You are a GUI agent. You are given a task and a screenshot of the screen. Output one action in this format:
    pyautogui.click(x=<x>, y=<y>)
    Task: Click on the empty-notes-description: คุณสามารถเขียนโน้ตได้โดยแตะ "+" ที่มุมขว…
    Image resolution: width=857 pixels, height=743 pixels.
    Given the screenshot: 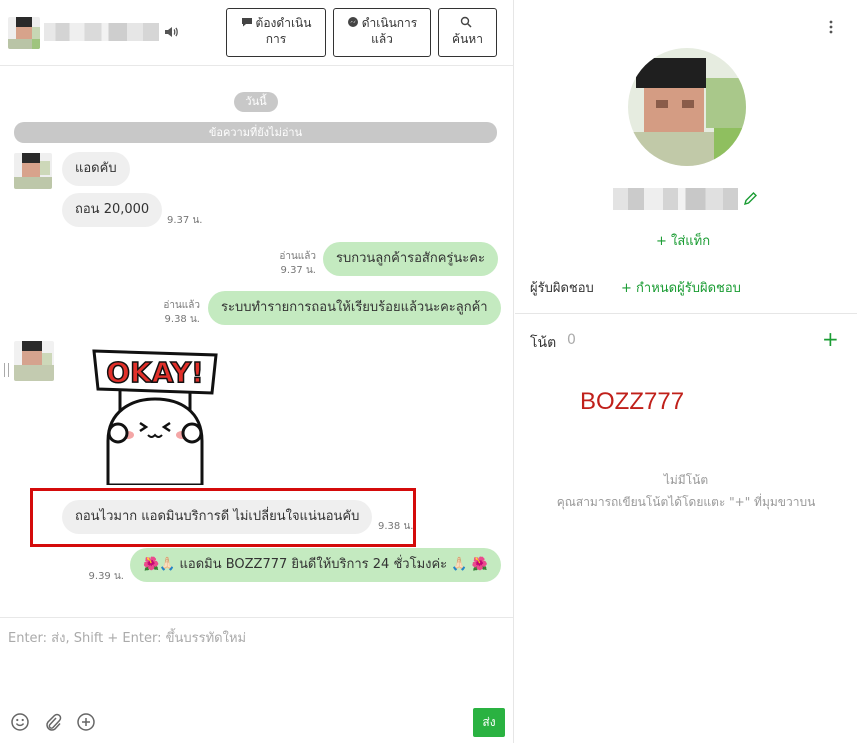 What is the action you would take?
    pyautogui.click(x=686, y=502)
    